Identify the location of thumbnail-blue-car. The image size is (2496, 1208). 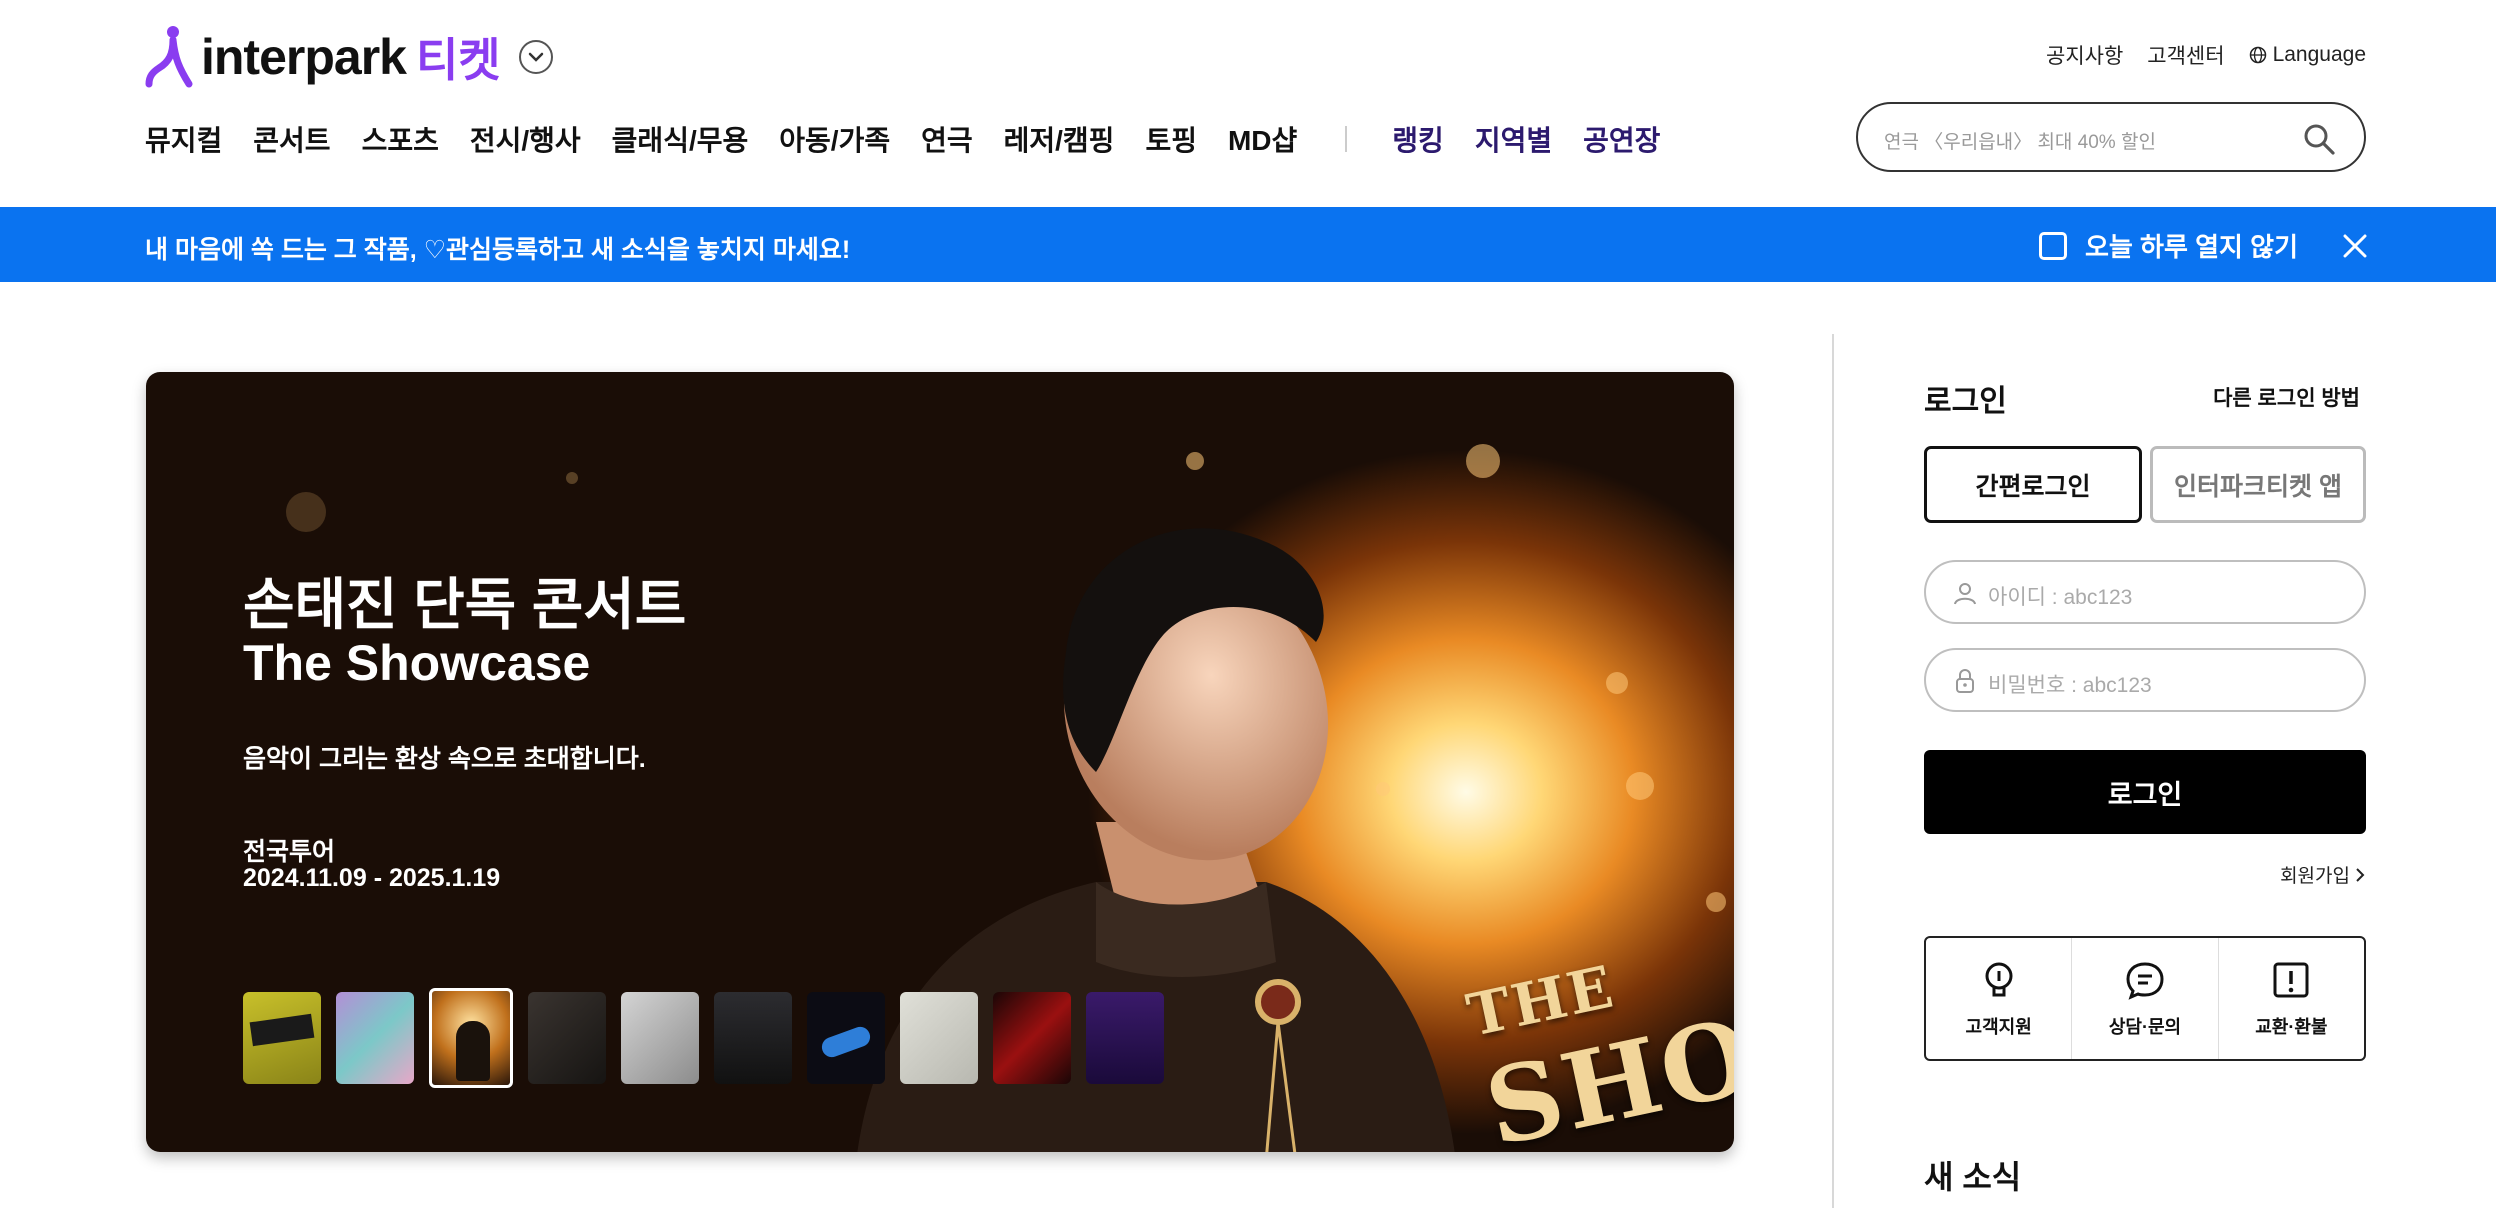
(846, 1038).